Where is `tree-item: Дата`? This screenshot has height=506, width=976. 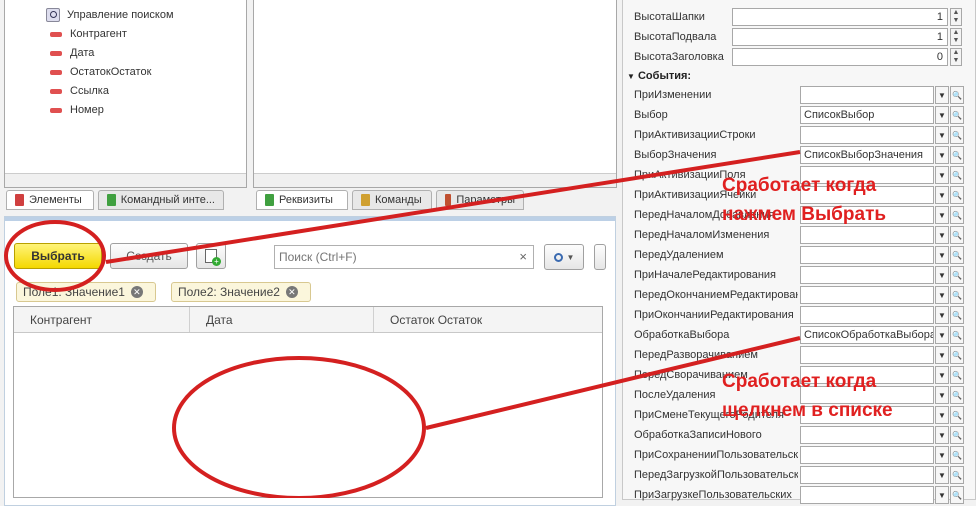 tree-item: Дата is located at coordinates (70, 53).